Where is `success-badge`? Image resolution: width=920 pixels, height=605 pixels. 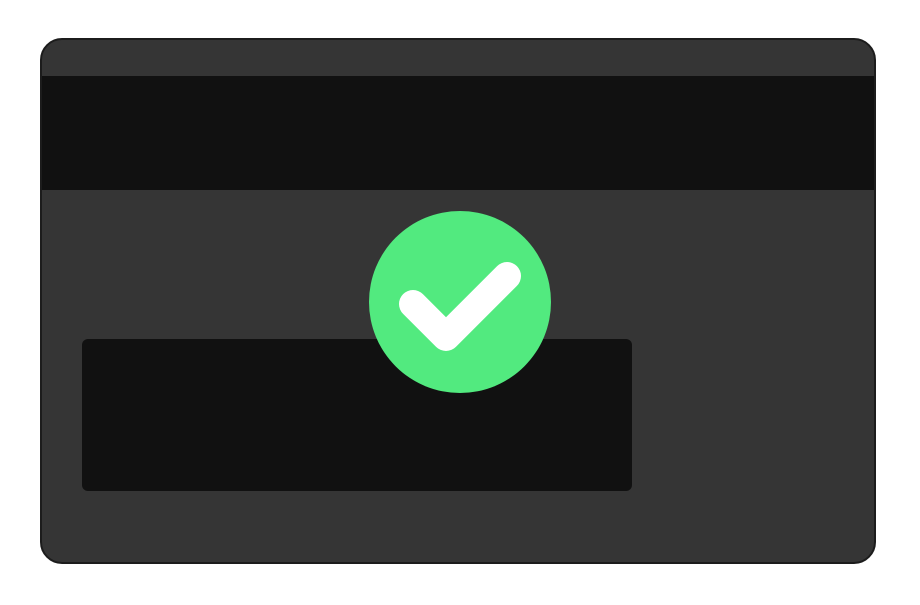
success-badge is located at coordinates (460, 302).